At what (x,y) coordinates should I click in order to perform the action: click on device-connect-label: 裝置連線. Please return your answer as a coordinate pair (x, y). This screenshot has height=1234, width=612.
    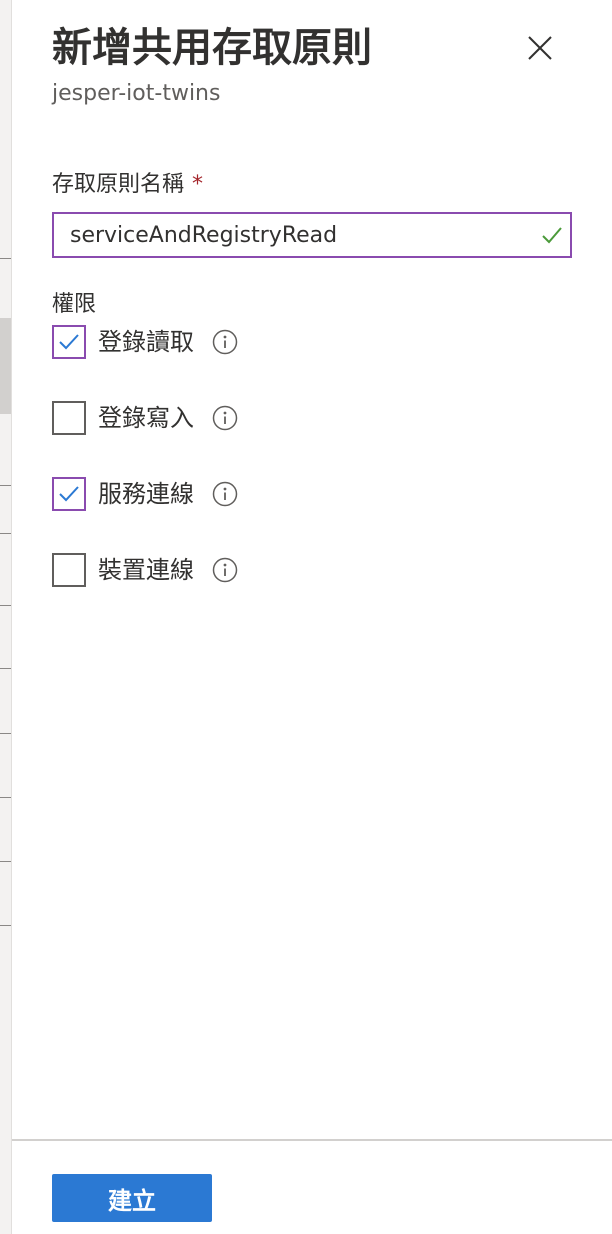
    Looking at the image, I should click on (146, 570).